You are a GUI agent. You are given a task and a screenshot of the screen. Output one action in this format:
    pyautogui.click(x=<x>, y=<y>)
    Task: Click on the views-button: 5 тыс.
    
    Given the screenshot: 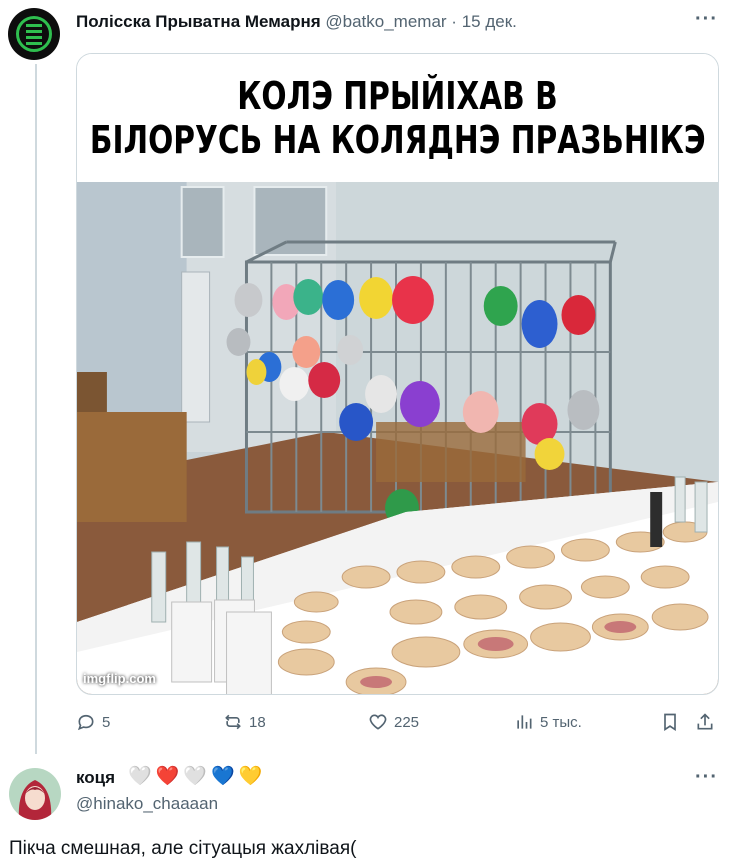 What is the action you would take?
    pyautogui.click(x=548, y=722)
    